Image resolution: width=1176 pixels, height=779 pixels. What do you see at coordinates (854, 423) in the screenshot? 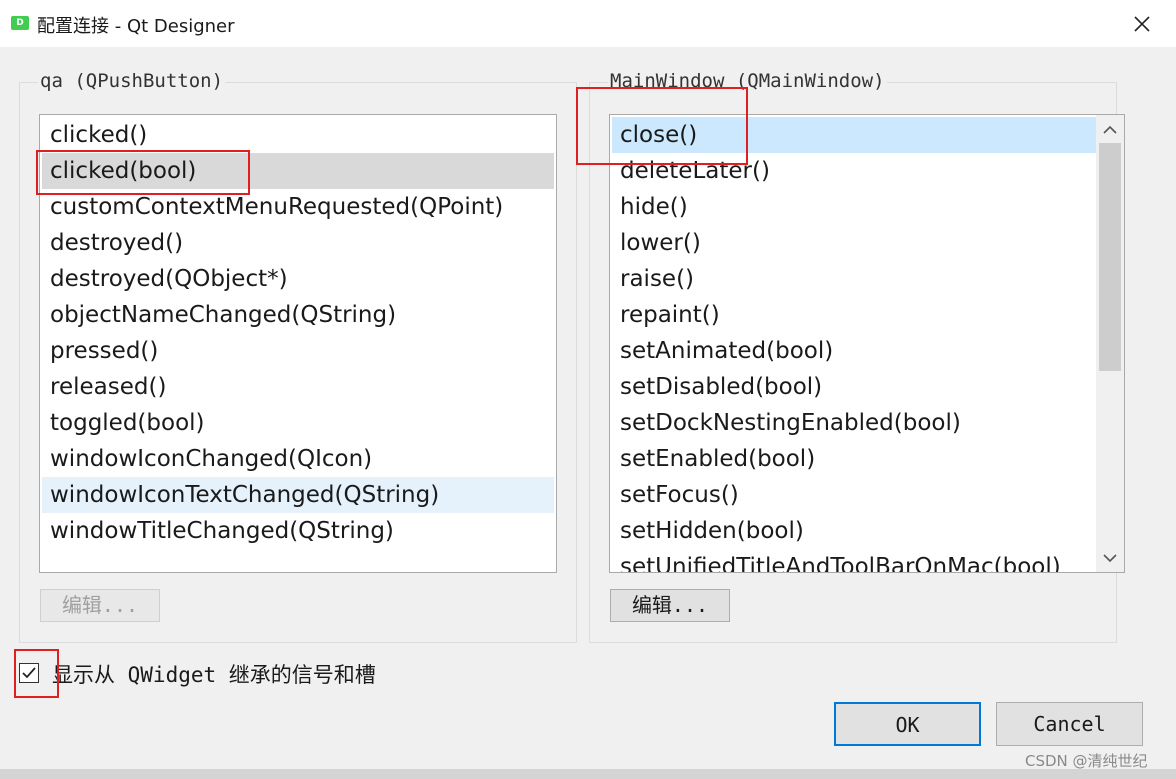
I see `slot-item: setDockNestingEnabled(bool)` at bounding box center [854, 423].